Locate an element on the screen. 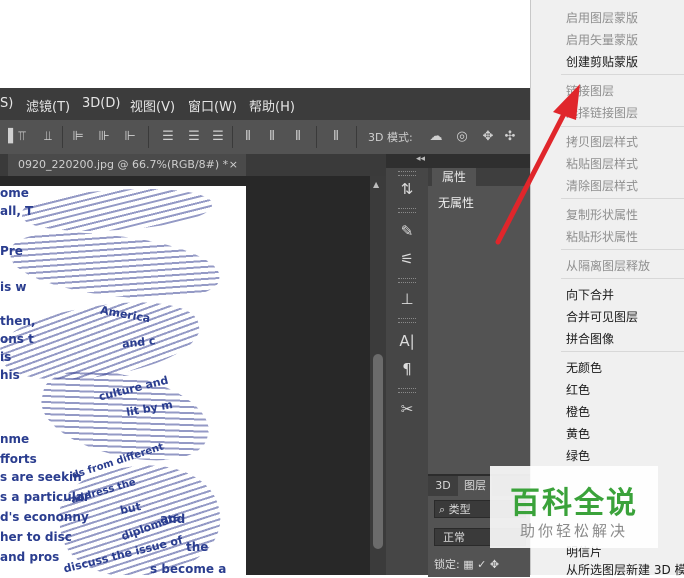 This screenshot has width=684, height=578. vertical-scrollbar: ▲ is located at coordinates (378, 375).